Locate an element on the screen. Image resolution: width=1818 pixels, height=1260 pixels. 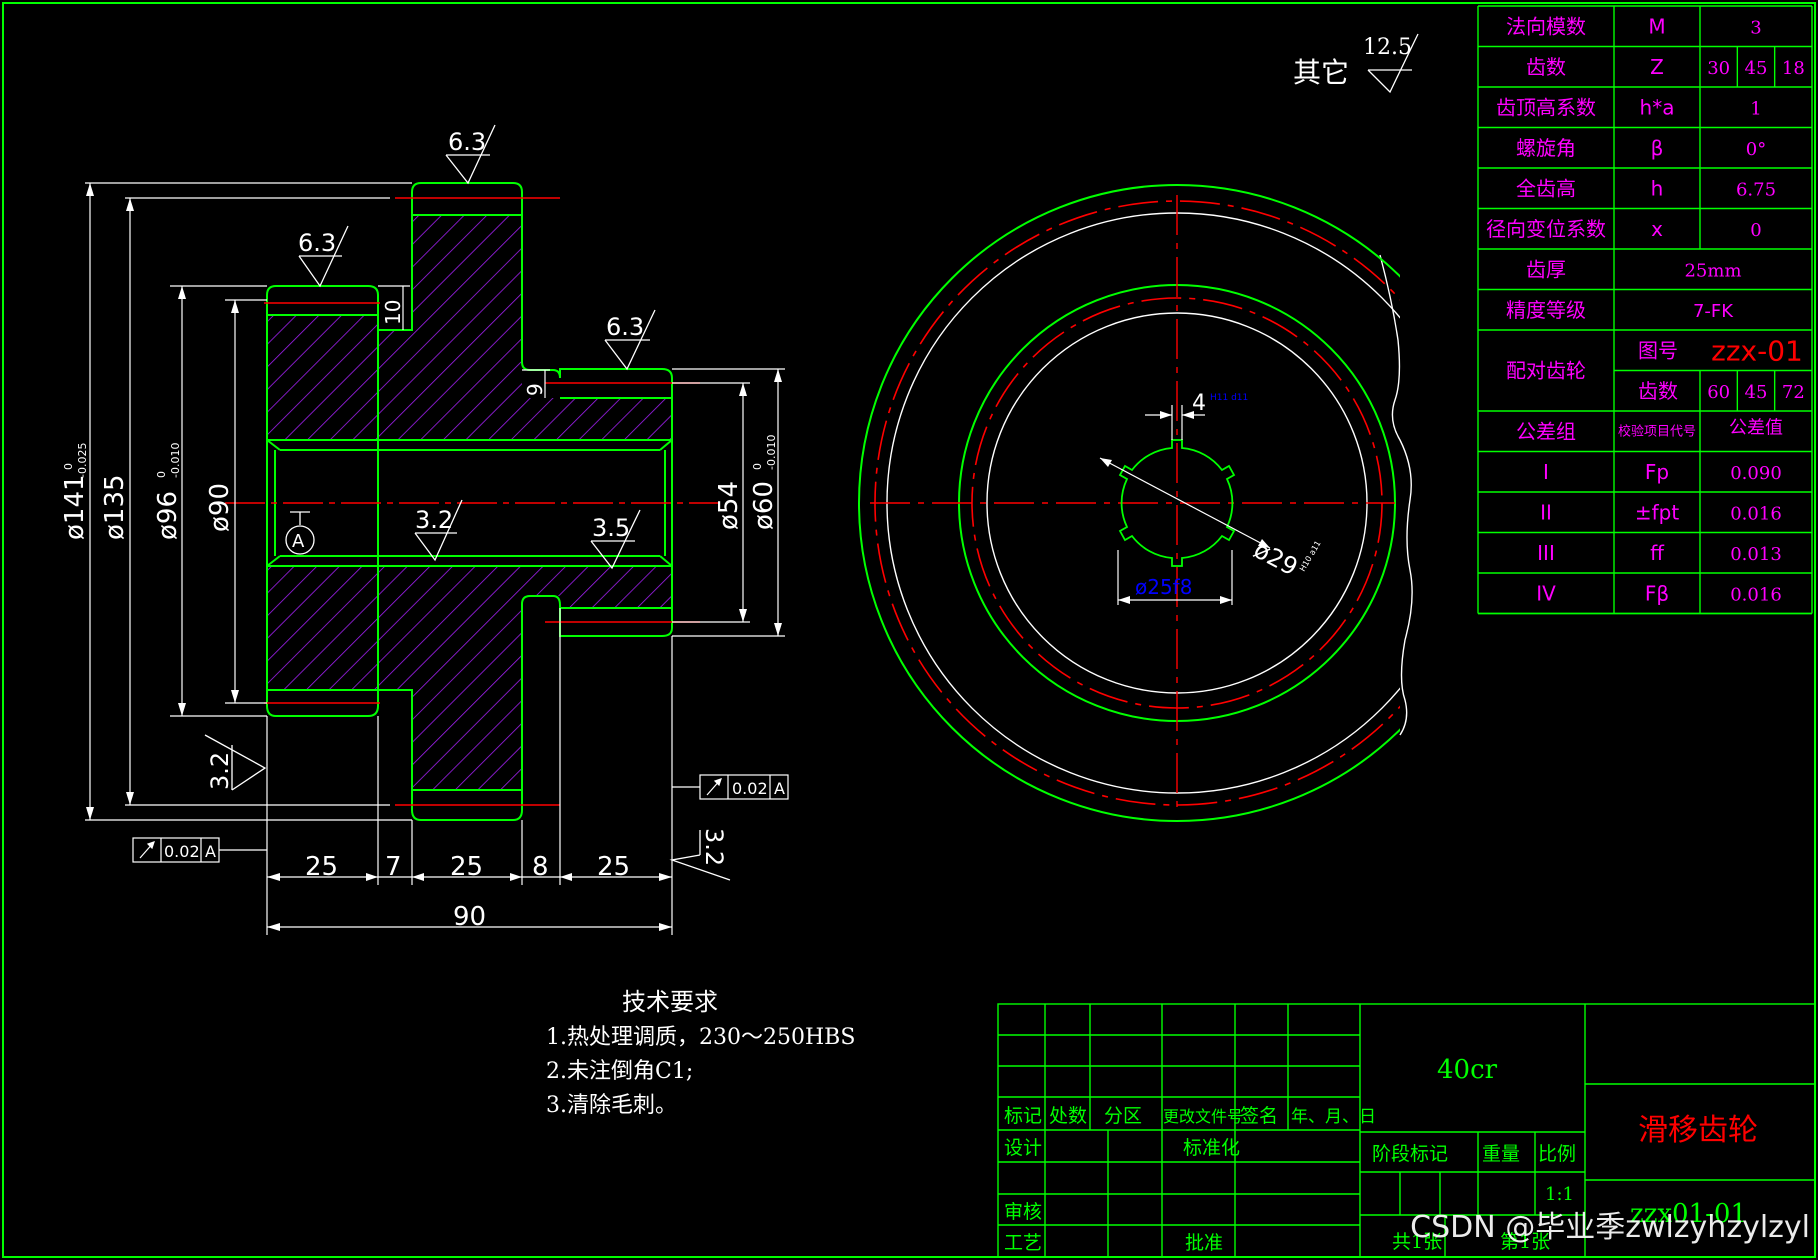
dim-length-5: 25 is located at coordinates (613, 867).